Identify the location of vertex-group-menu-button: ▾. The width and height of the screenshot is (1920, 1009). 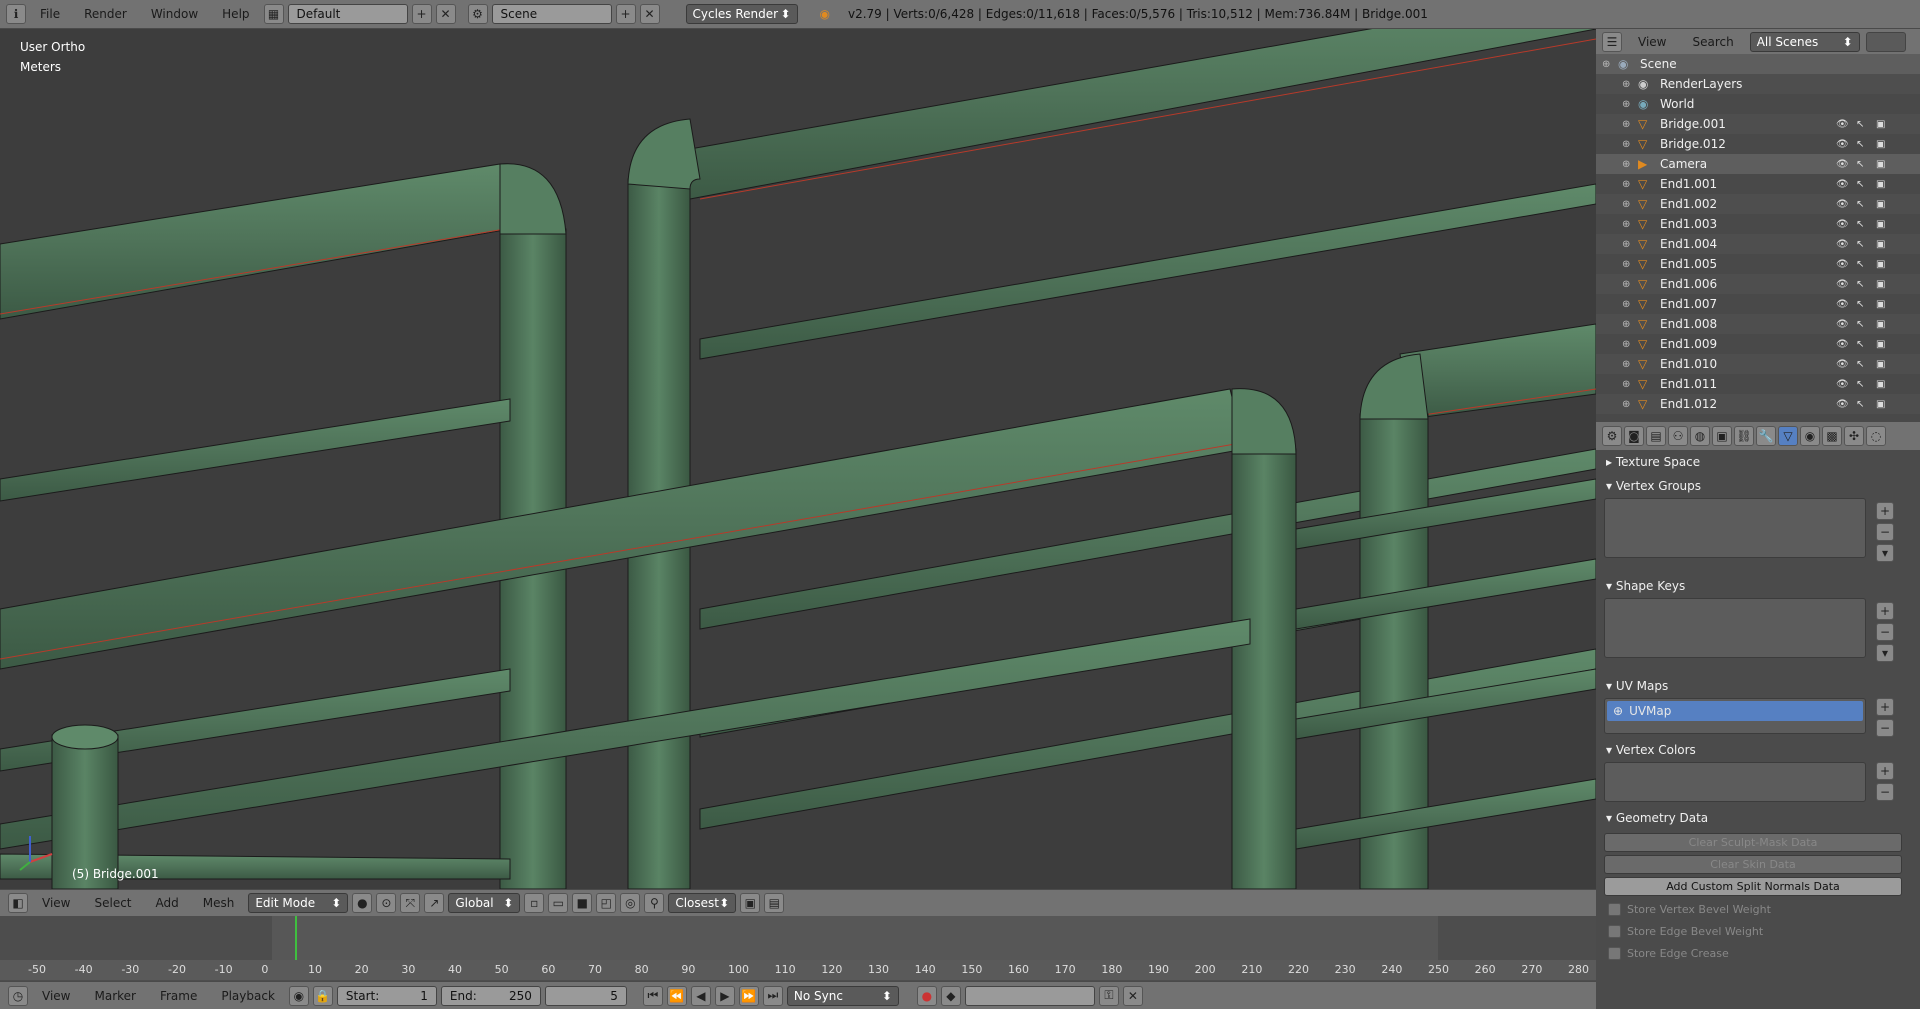
(1885, 553).